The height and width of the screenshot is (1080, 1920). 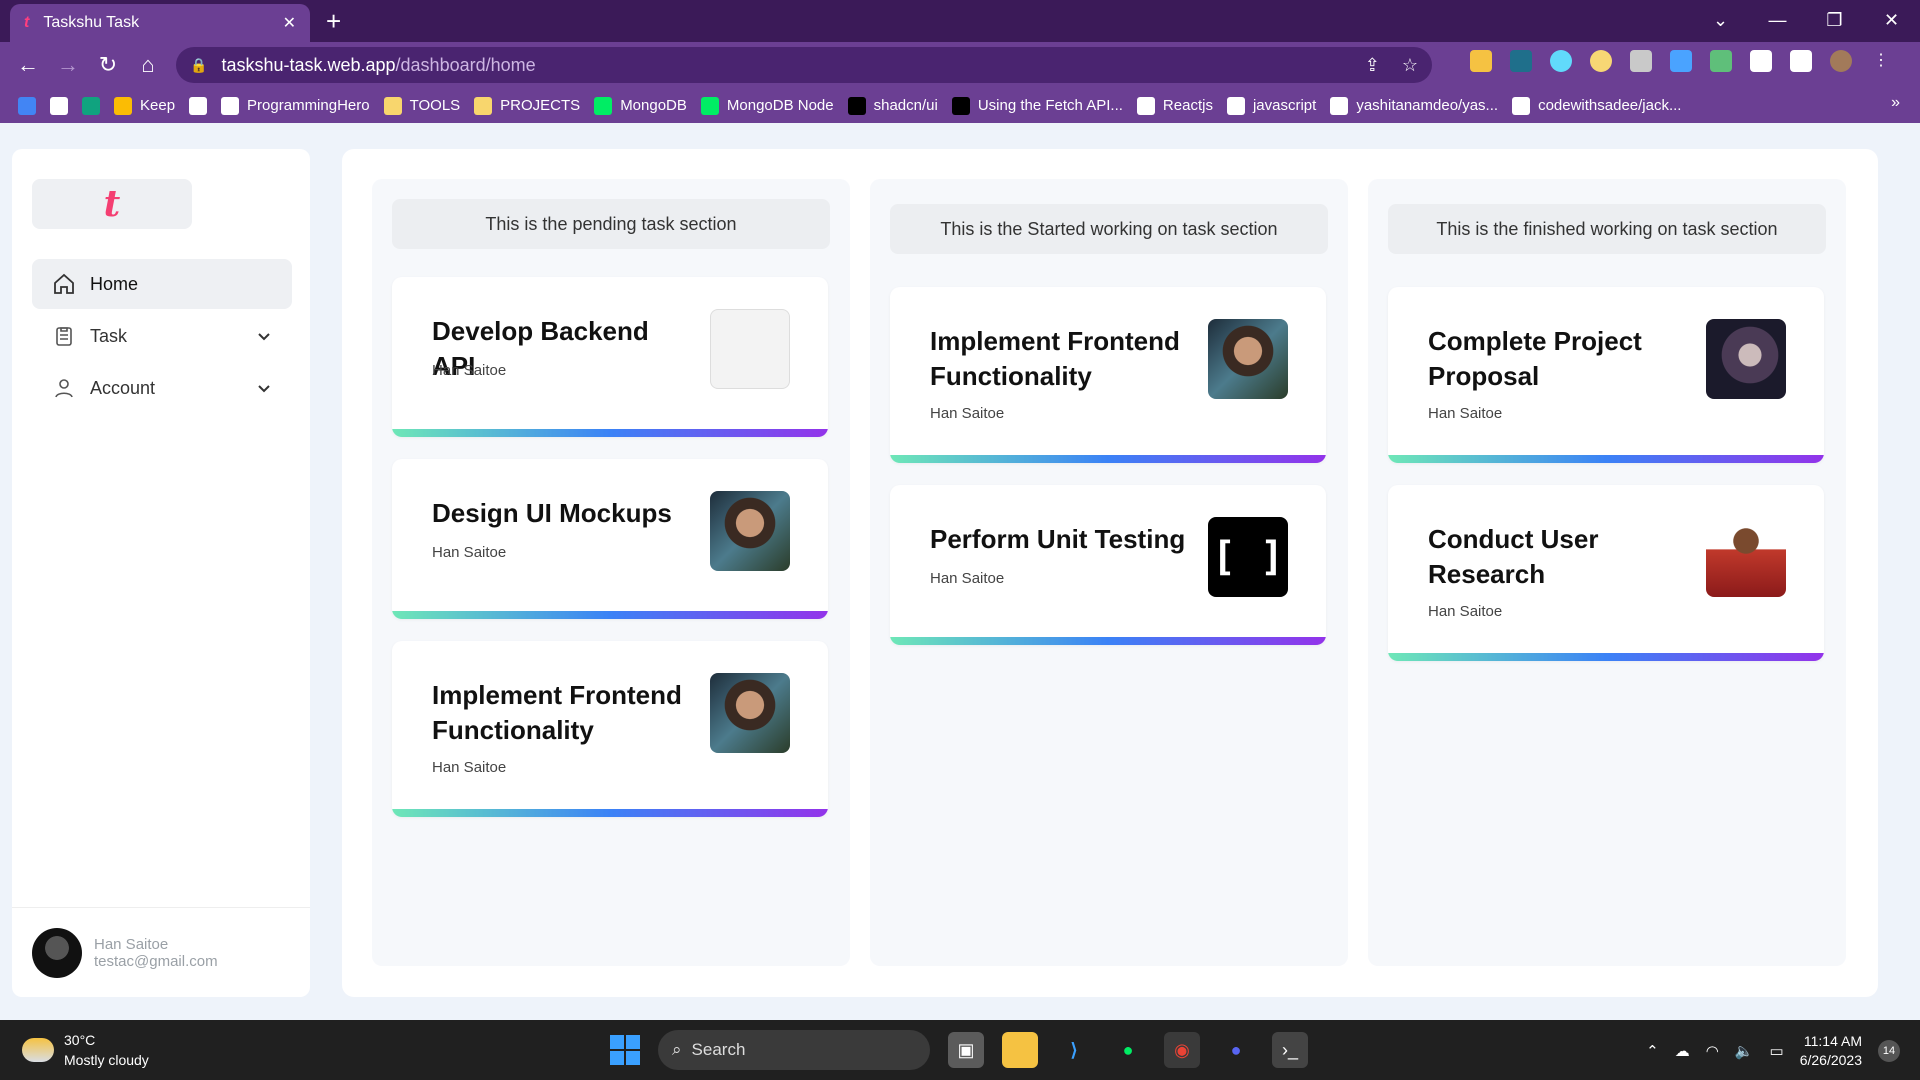 What do you see at coordinates (198, 65) in the screenshot?
I see `lock-icon: 🔒` at bounding box center [198, 65].